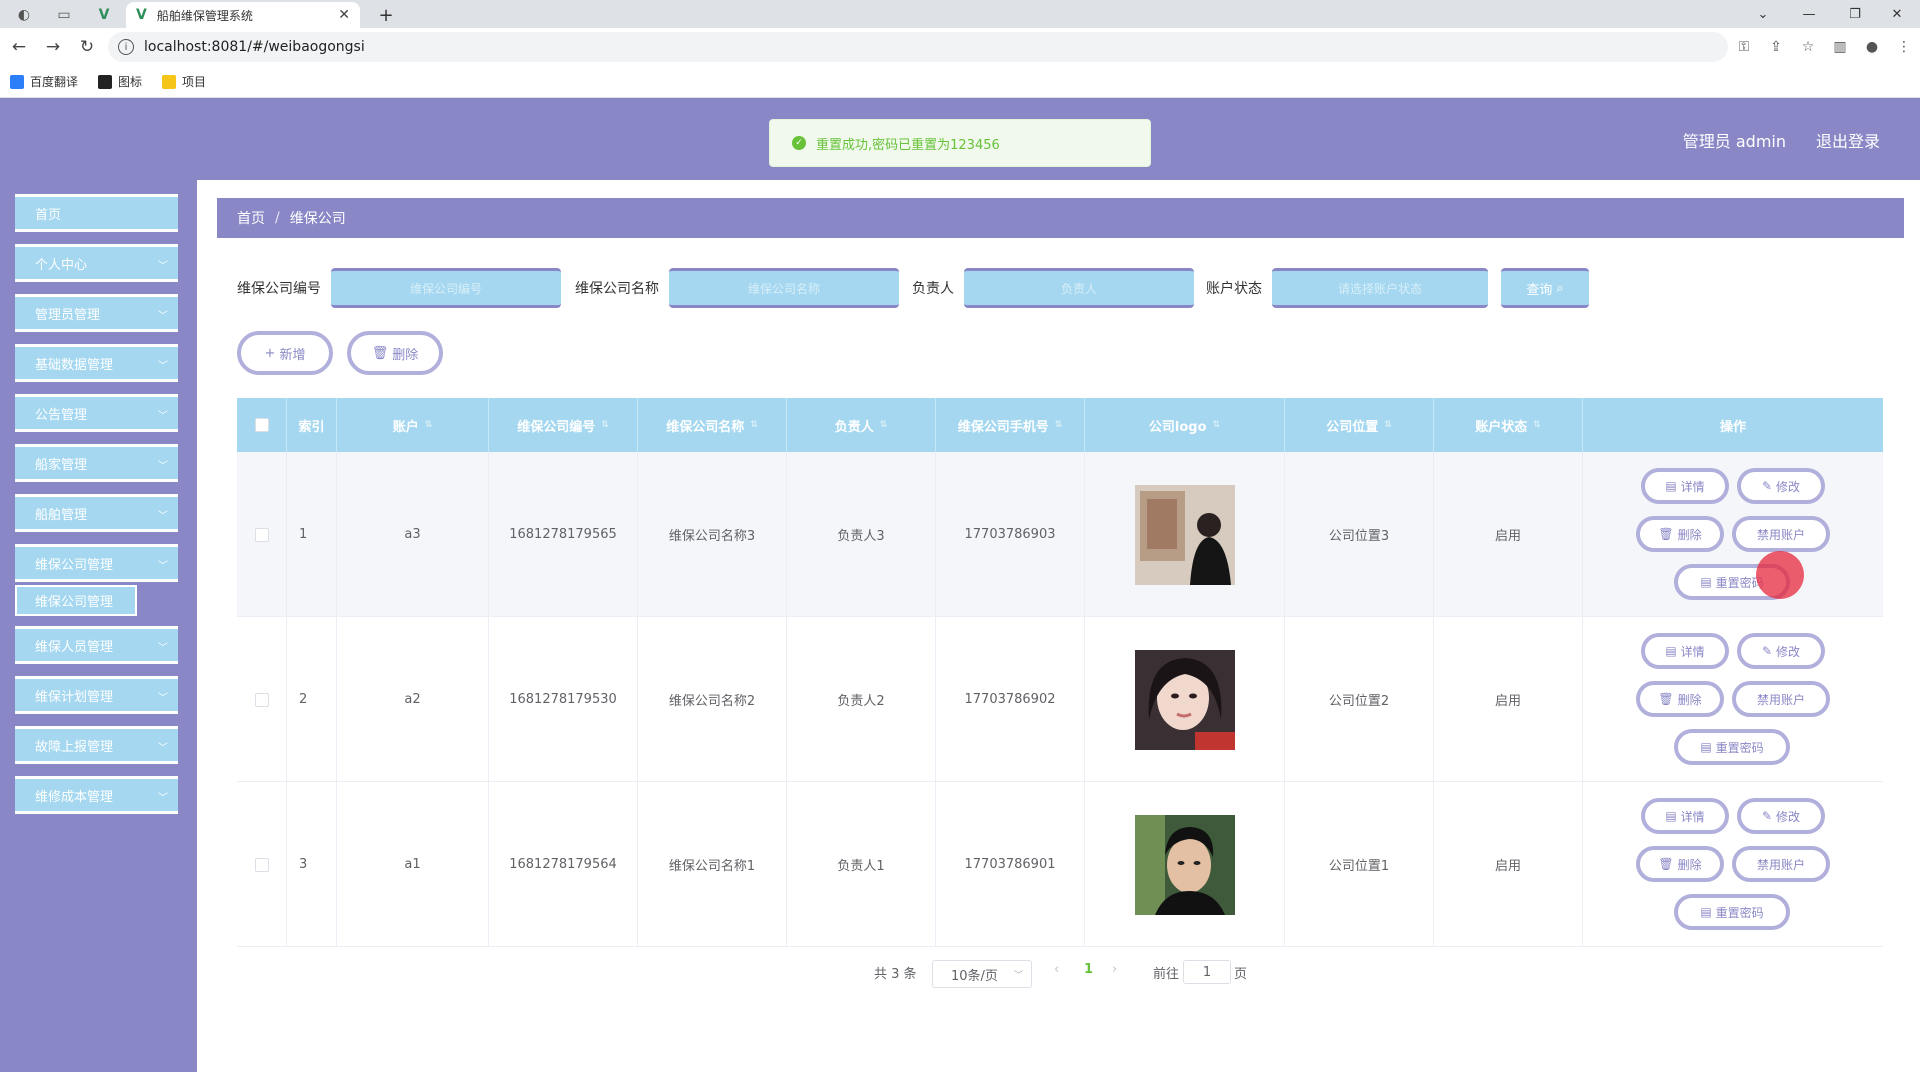 Image resolution: width=1920 pixels, height=1072 pixels. I want to click on url-field: i localhost:8081/#/weibaogongsi, so click(918, 47).